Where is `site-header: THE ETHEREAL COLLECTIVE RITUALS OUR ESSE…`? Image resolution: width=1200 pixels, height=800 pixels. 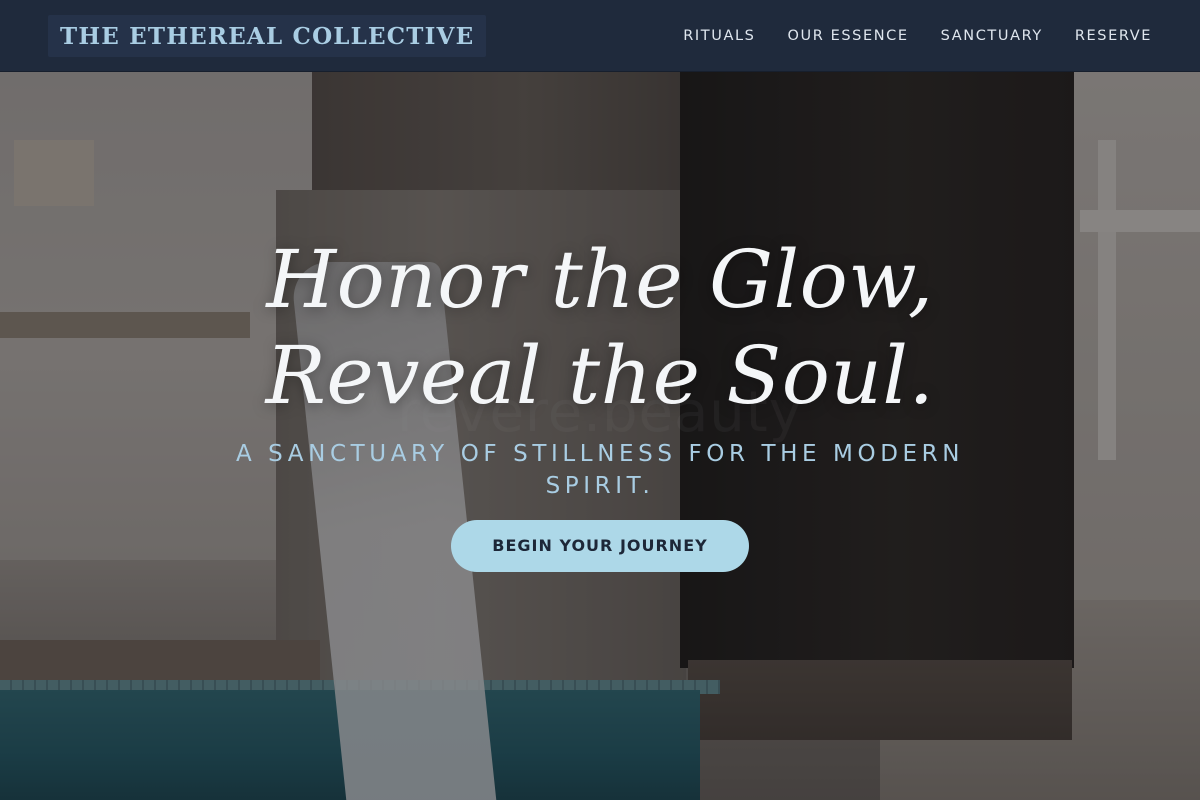
site-header: THE ETHEREAL COLLECTIVE RITUALS OUR ESSE… is located at coordinates (600, 36).